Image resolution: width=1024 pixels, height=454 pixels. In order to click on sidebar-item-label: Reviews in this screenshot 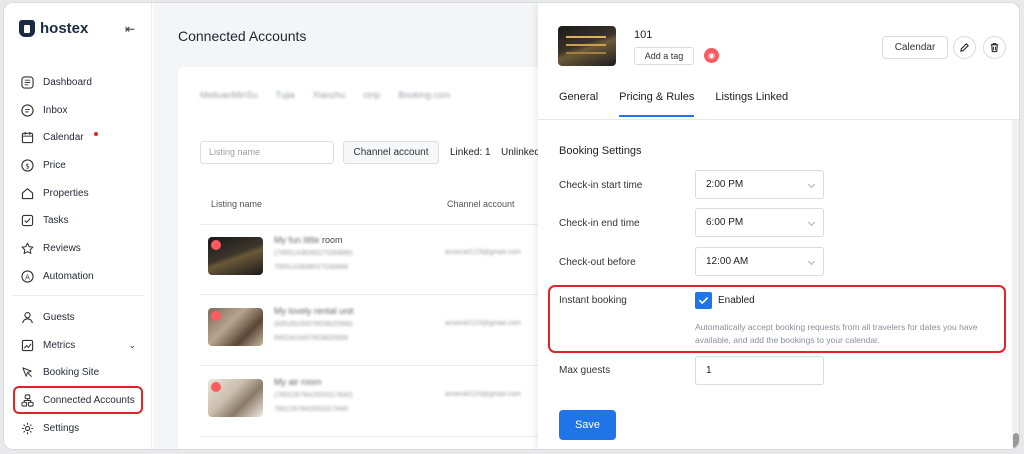, I will do `click(62, 248)`.